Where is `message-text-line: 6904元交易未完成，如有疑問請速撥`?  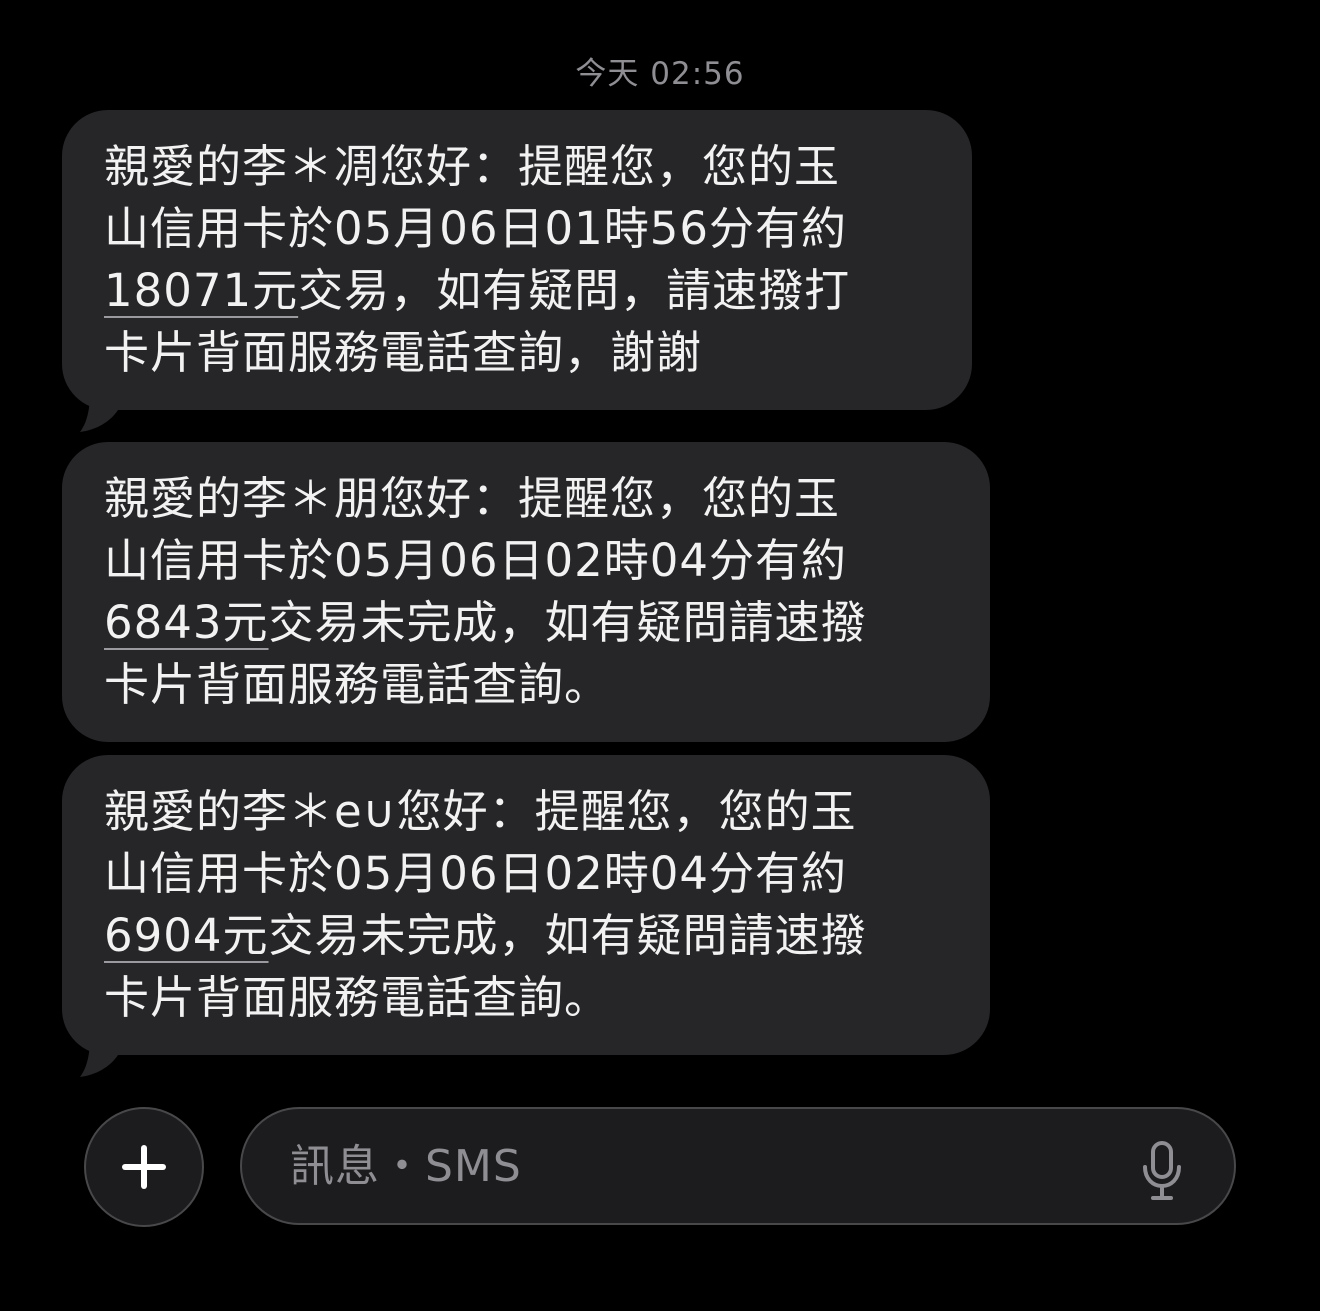 message-text-line: 6904元交易未完成，如有疑問請速撥 is located at coordinates (527, 936).